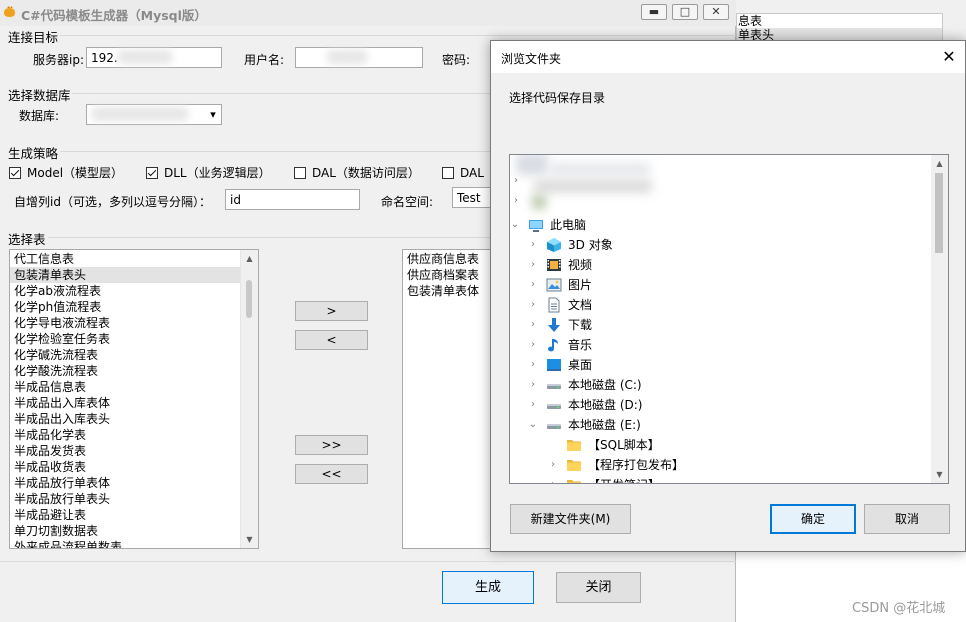  I want to click on database-section-title: 选择数据库, so click(39, 95).